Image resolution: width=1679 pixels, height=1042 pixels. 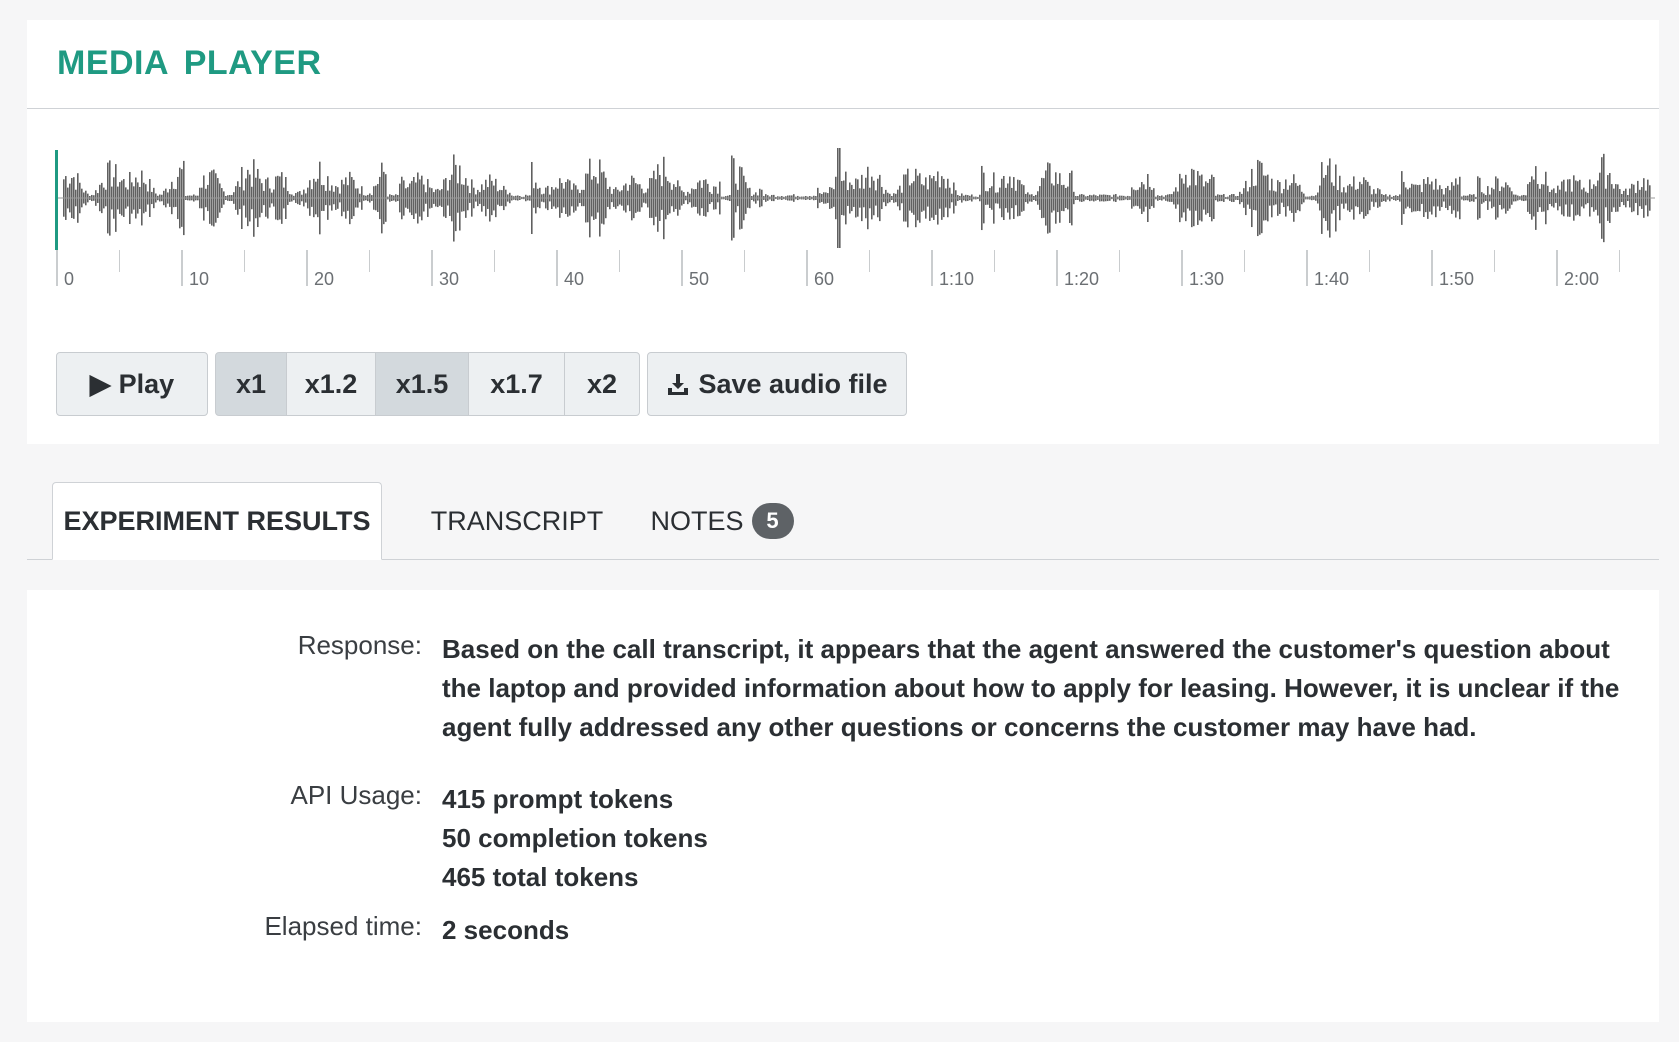 What do you see at coordinates (189, 63) in the screenshot?
I see `media-player-title: MEDIA PLAYER` at bounding box center [189, 63].